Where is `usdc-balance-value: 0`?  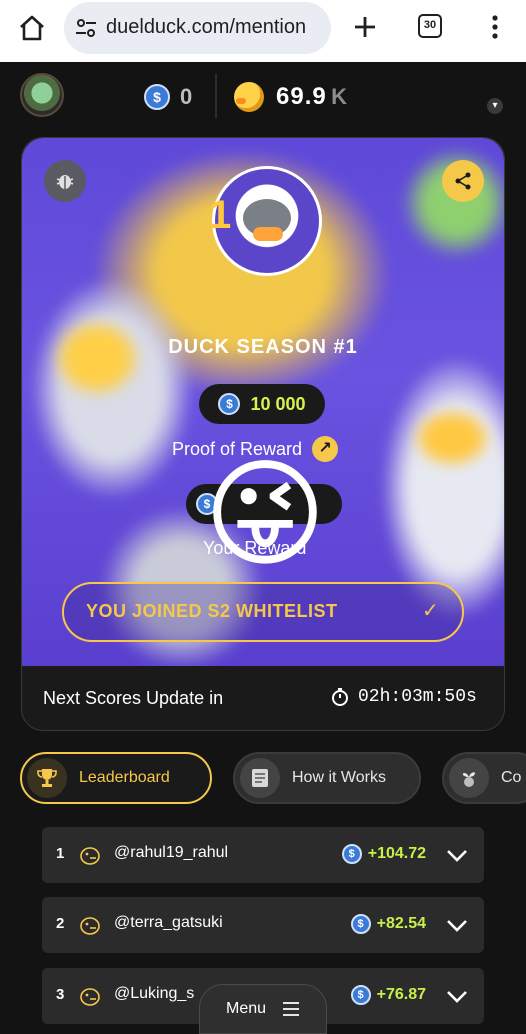 usdc-balance-value: 0 is located at coordinates (187, 96).